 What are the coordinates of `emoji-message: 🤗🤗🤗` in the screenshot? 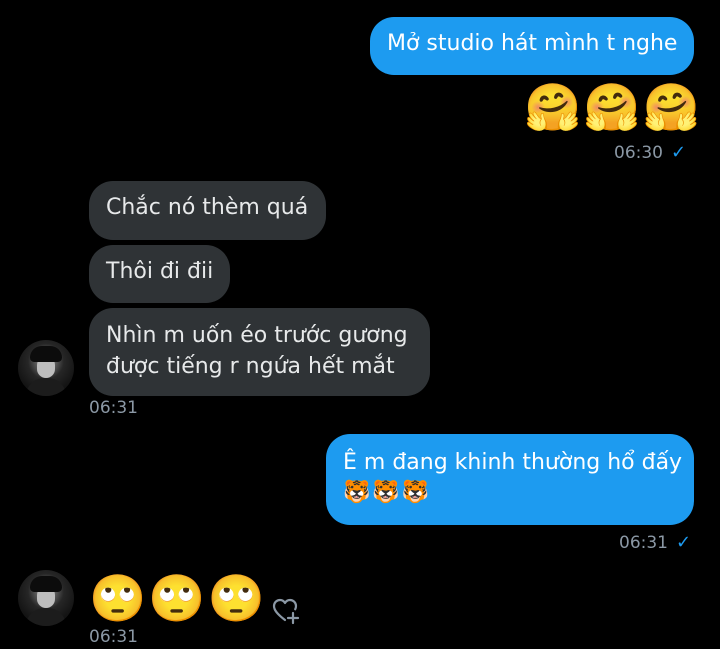 It's located at (613, 107).